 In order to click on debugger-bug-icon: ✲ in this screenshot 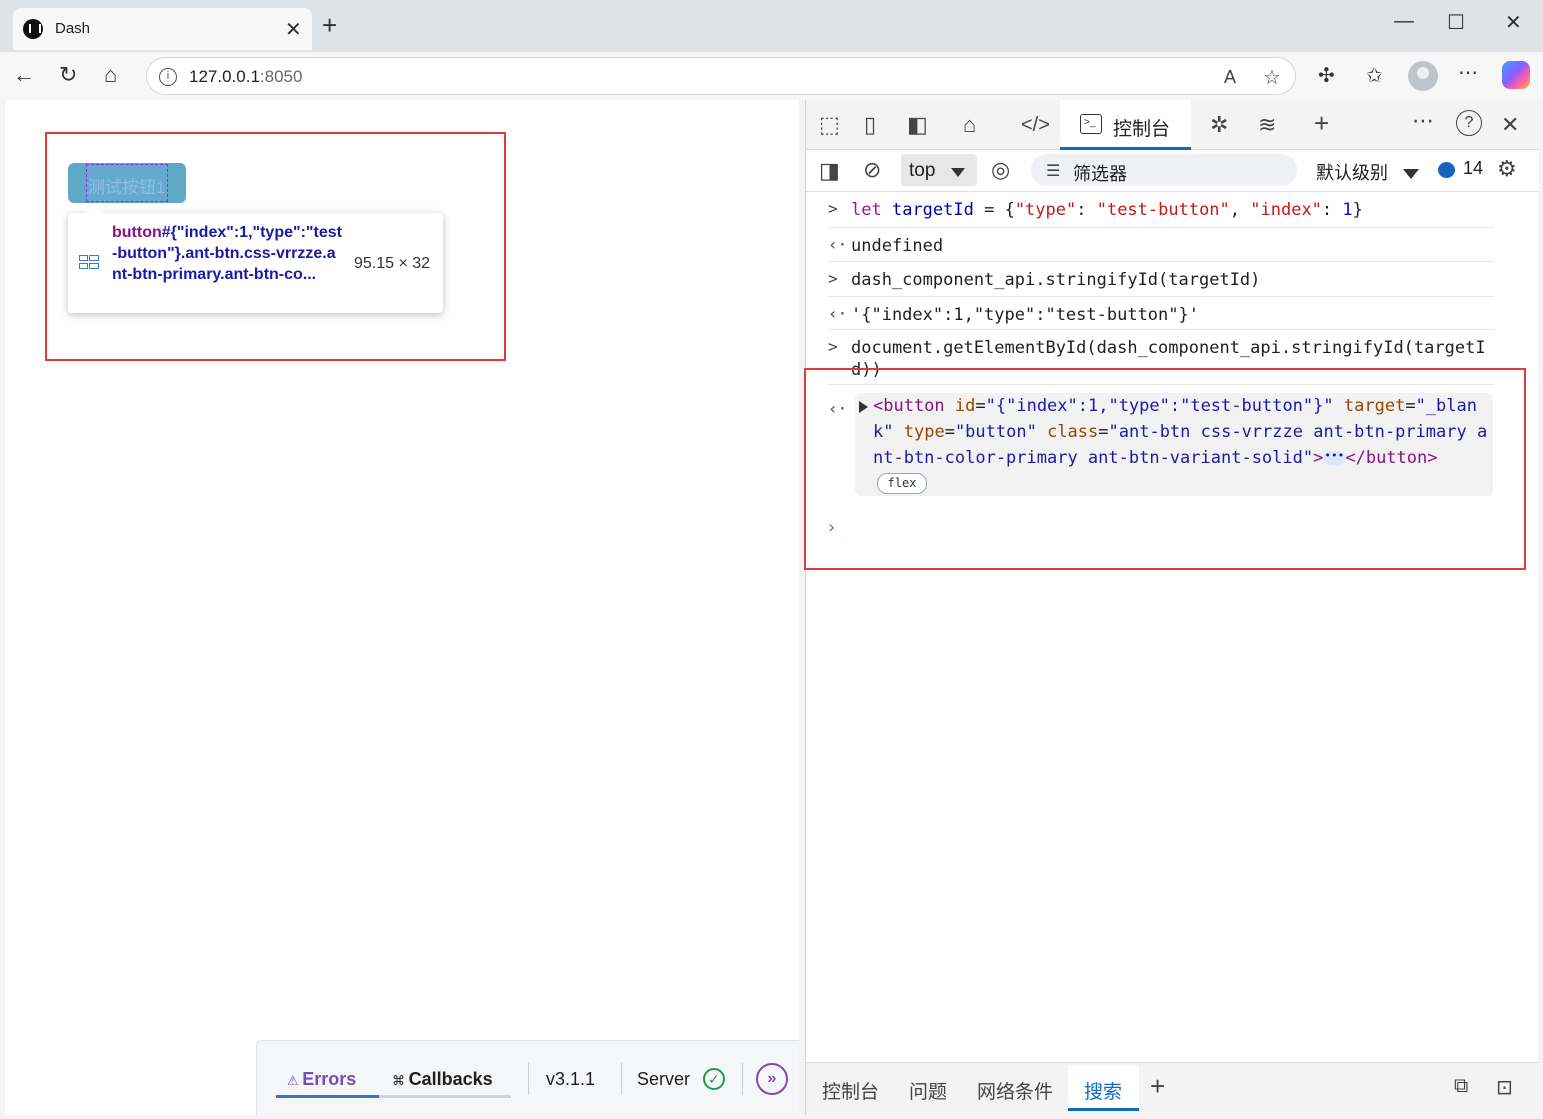, I will do `click(1219, 125)`.